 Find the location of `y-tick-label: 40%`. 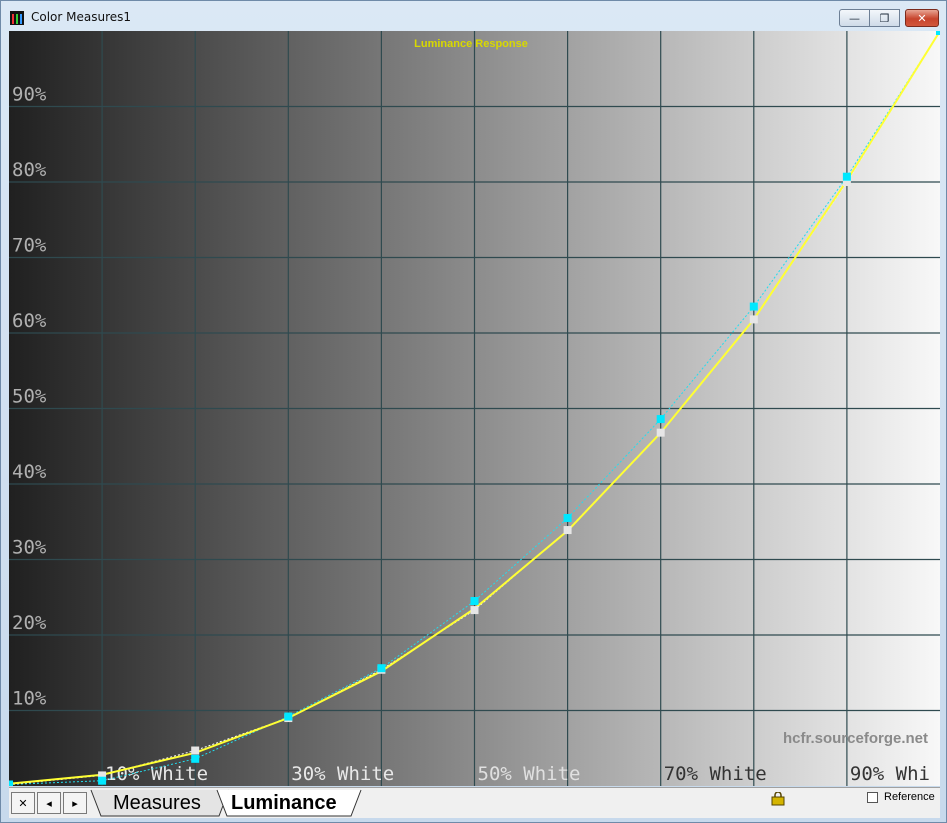

y-tick-label: 40% is located at coordinates (29, 472).